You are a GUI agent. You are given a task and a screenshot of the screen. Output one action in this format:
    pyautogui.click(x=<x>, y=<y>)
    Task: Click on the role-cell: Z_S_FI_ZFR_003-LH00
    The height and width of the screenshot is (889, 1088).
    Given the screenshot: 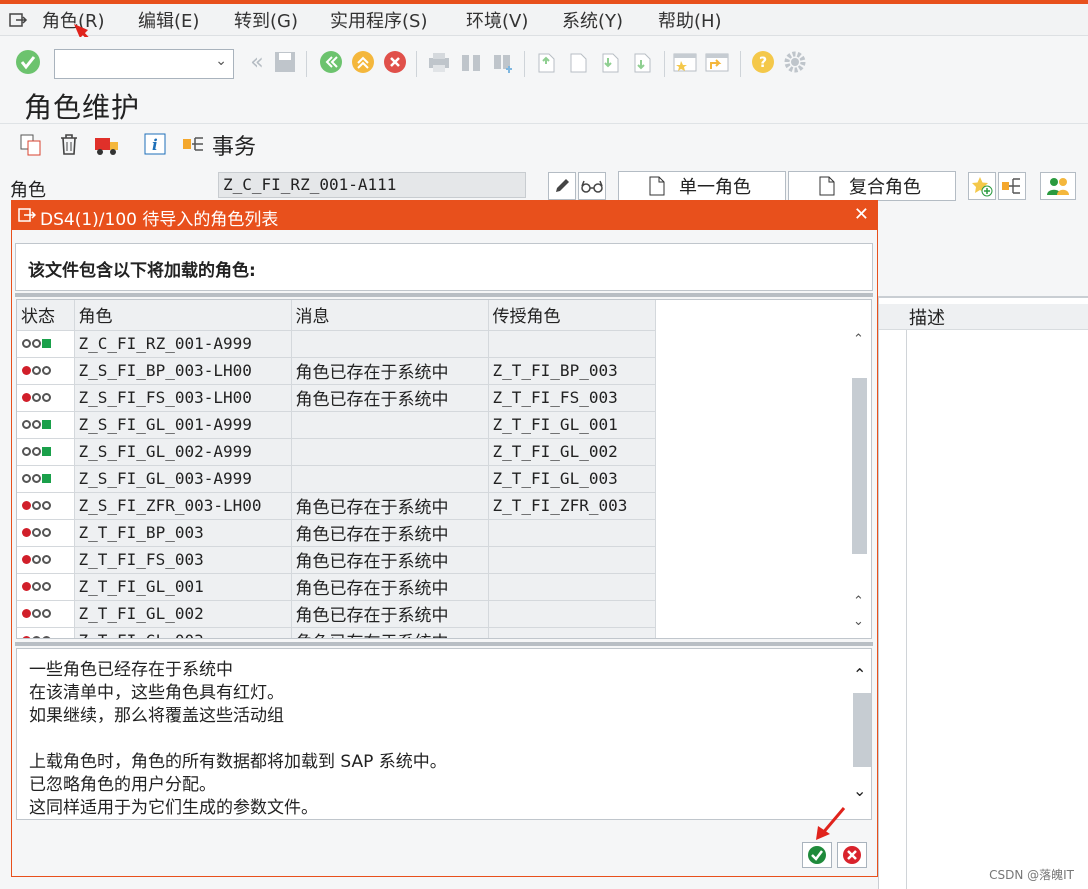 What is the action you would take?
    pyautogui.click(x=183, y=506)
    